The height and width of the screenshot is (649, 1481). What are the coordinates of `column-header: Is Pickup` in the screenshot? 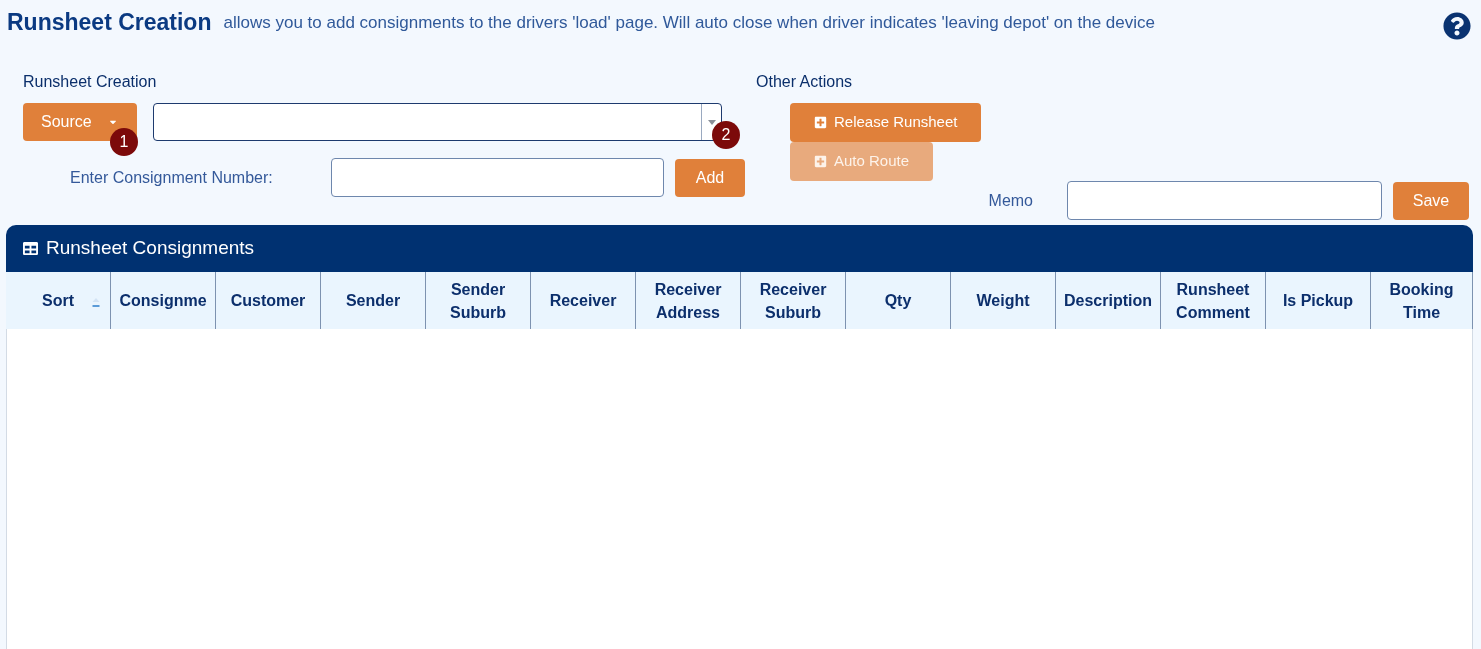 It's located at (1318, 300).